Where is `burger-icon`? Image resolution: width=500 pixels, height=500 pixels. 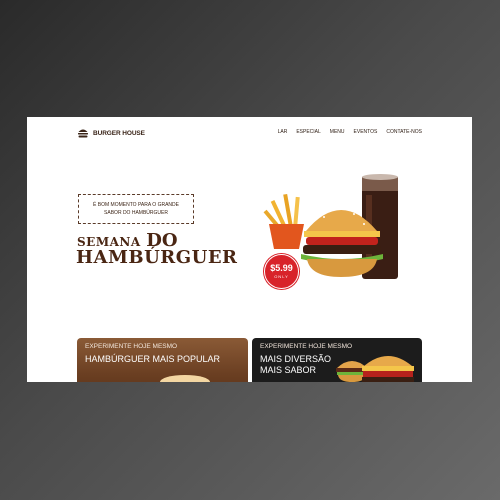
burger-icon is located at coordinates (83, 133).